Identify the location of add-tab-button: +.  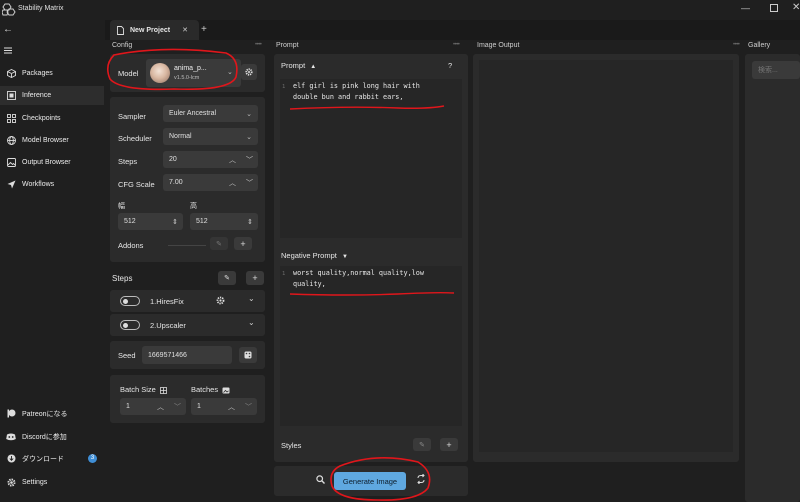
(204, 29).